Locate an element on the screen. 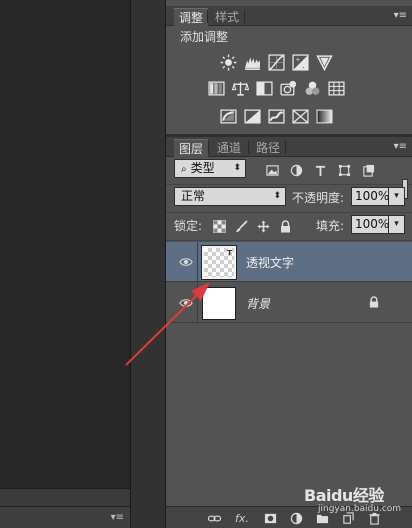 This screenshot has height=528, width=412. tab-channels: 通道 is located at coordinates (229, 148).